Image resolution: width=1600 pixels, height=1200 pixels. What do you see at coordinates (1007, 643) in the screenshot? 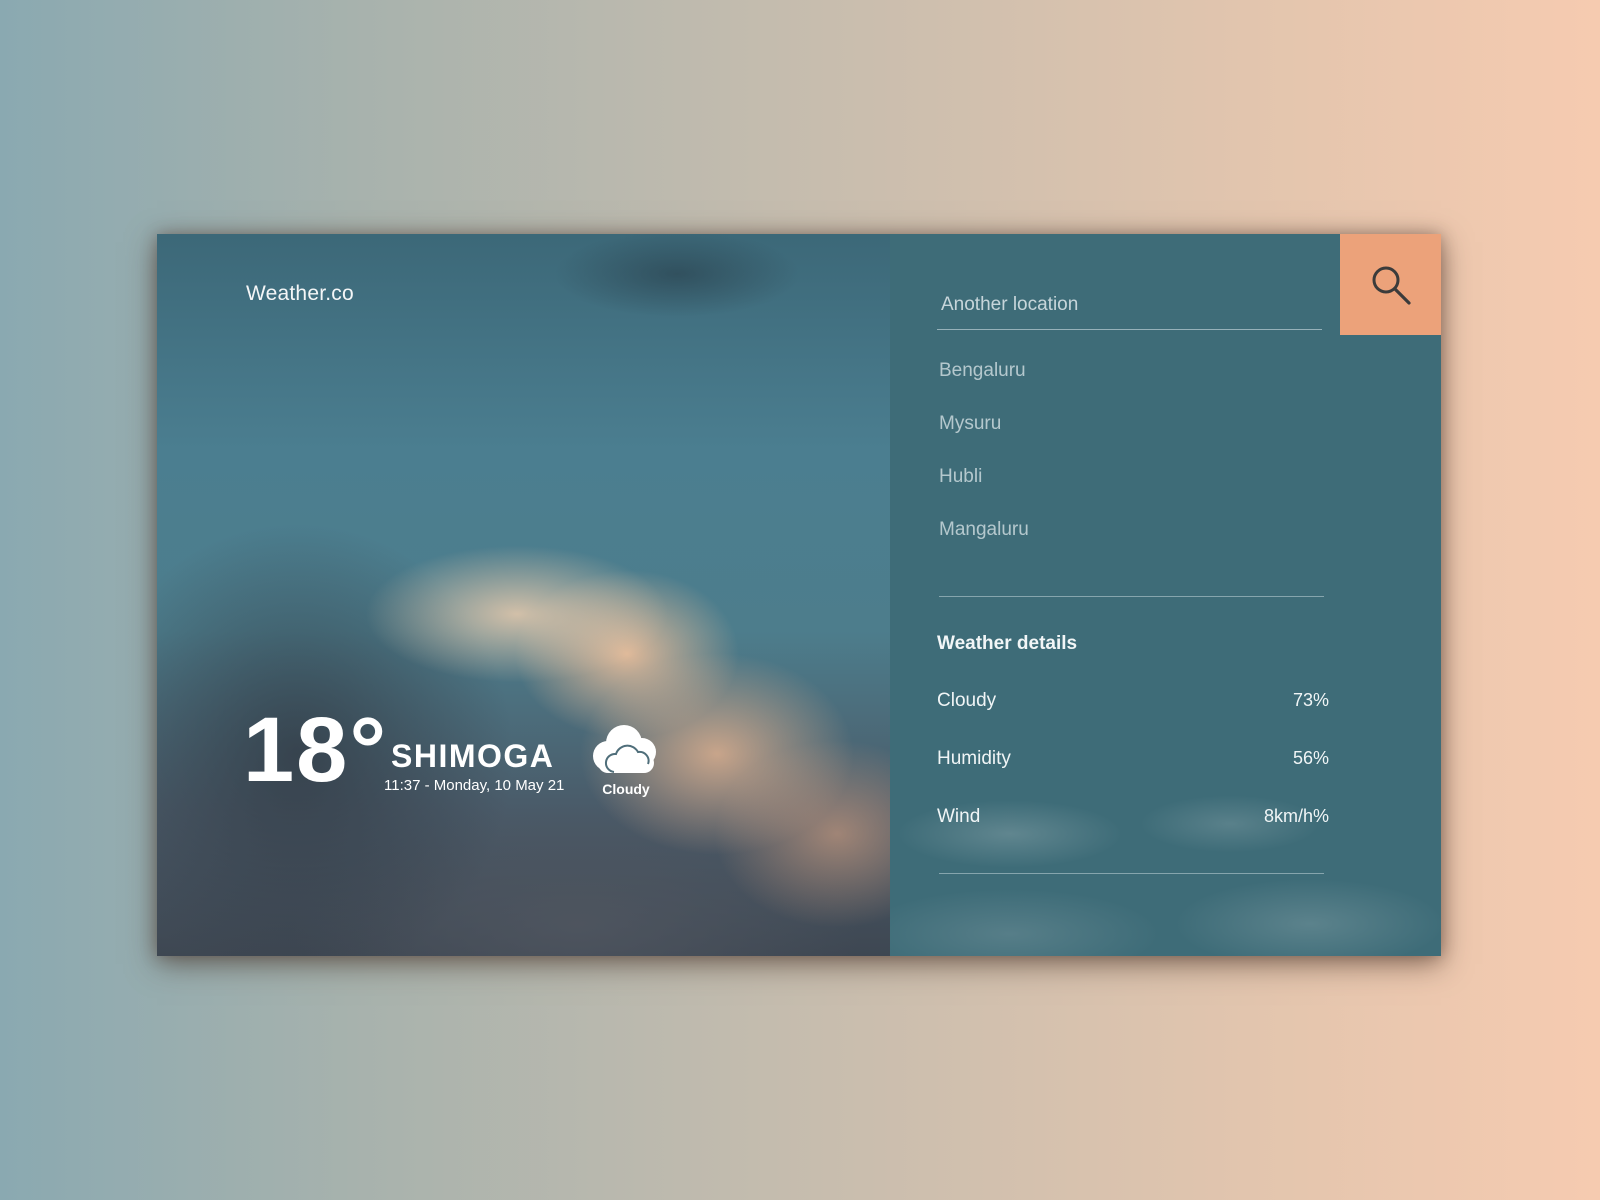
I see `details-title: Weather details` at bounding box center [1007, 643].